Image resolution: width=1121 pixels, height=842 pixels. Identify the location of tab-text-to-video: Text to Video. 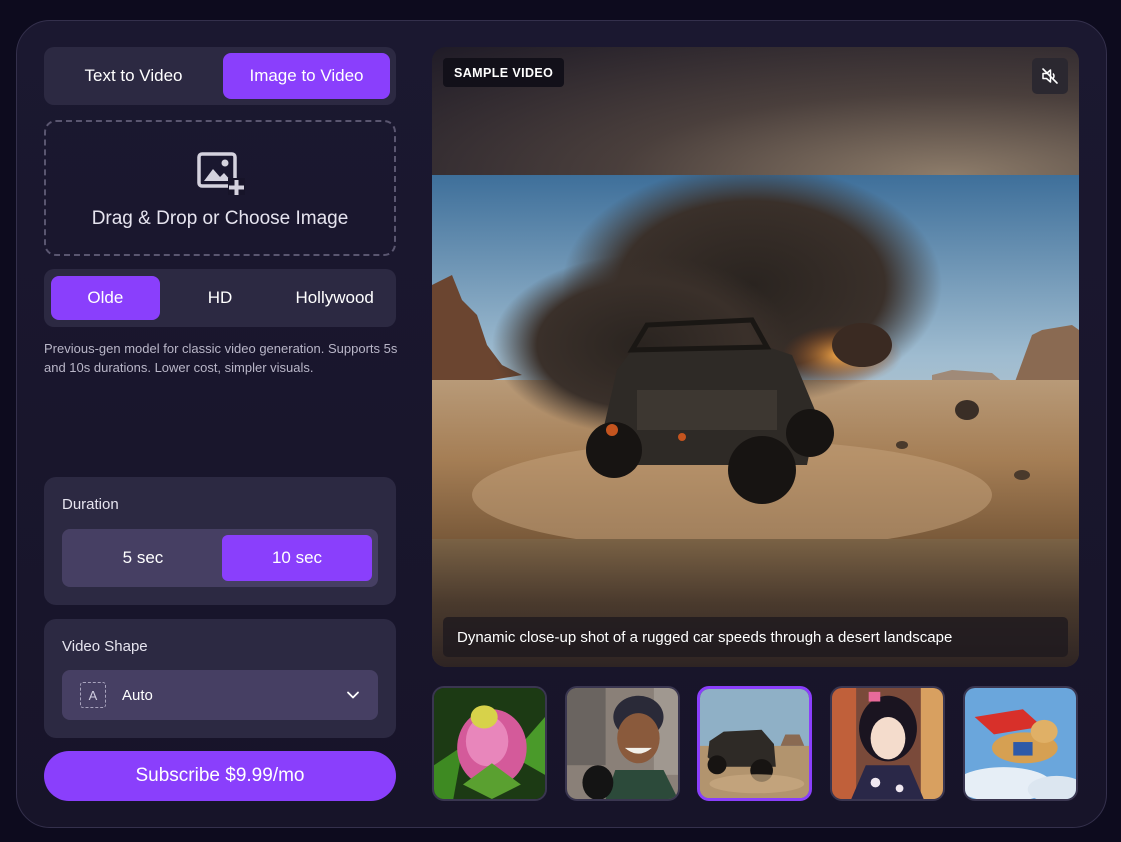
(133, 76).